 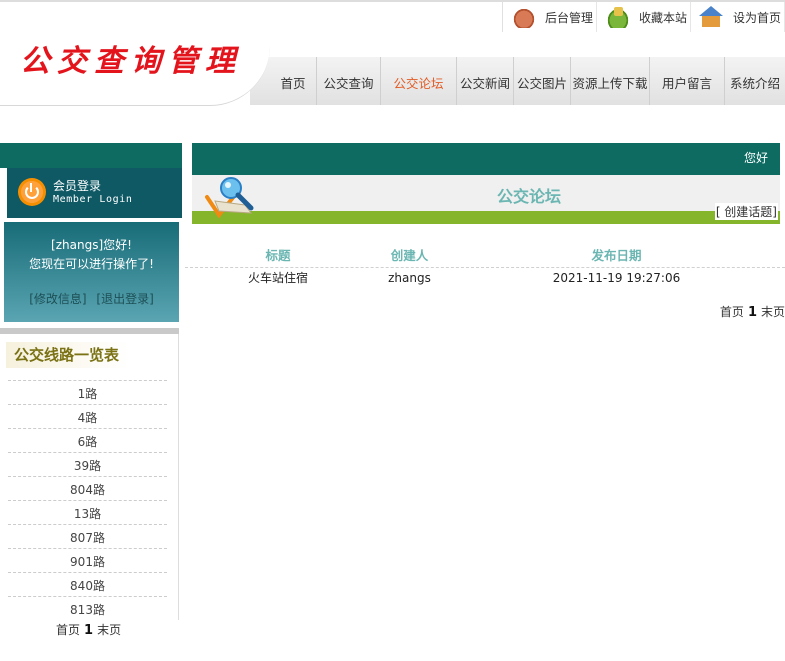 I want to click on forum-banner-green-bar, so click(x=486, y=217).